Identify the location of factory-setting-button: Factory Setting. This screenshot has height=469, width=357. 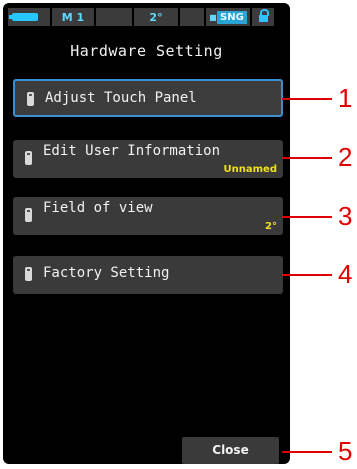
(148, 275).